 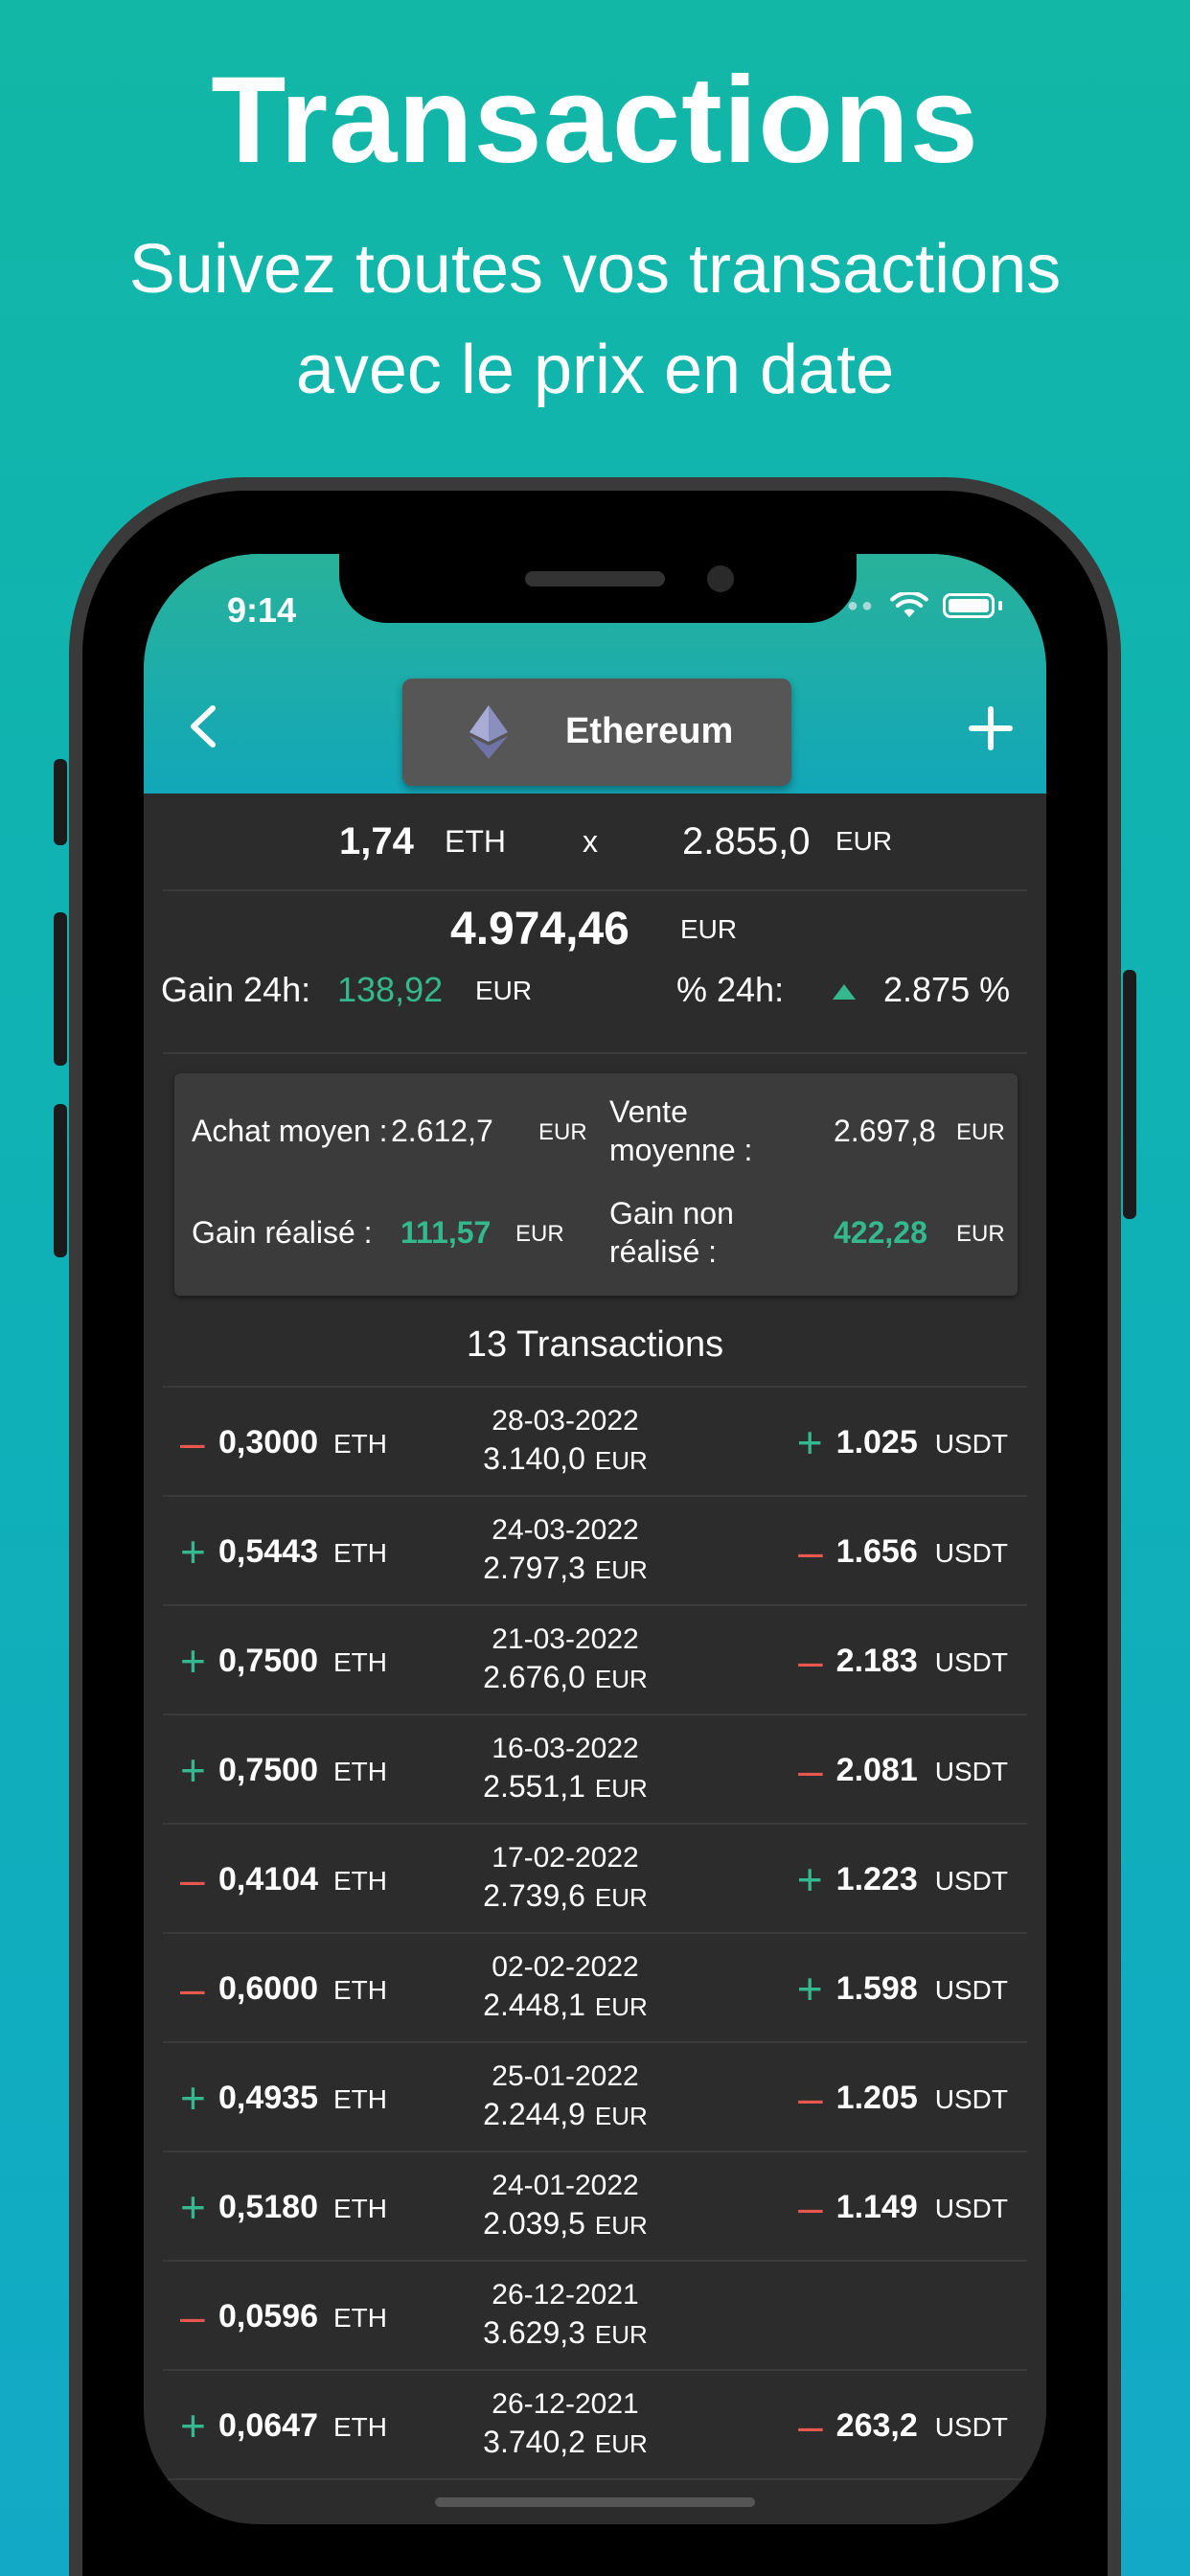 I want to click on promo-subtitle-line-2: avec le prix en date, so click(x=595, y=370).